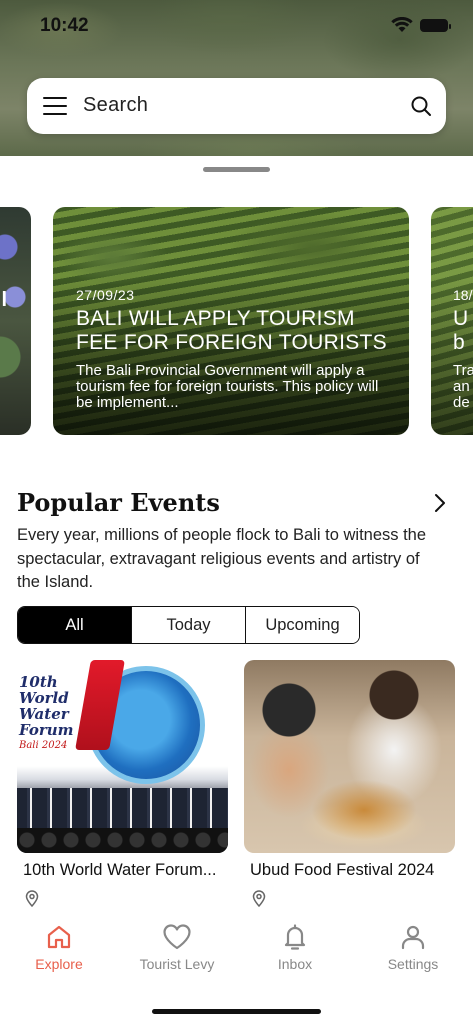 The image size is (473, 1024). What do you see at coordinates (349, 756) in the screenshot?
I see `event-image-ubud-food-festival` at bounding box center [349, 756].